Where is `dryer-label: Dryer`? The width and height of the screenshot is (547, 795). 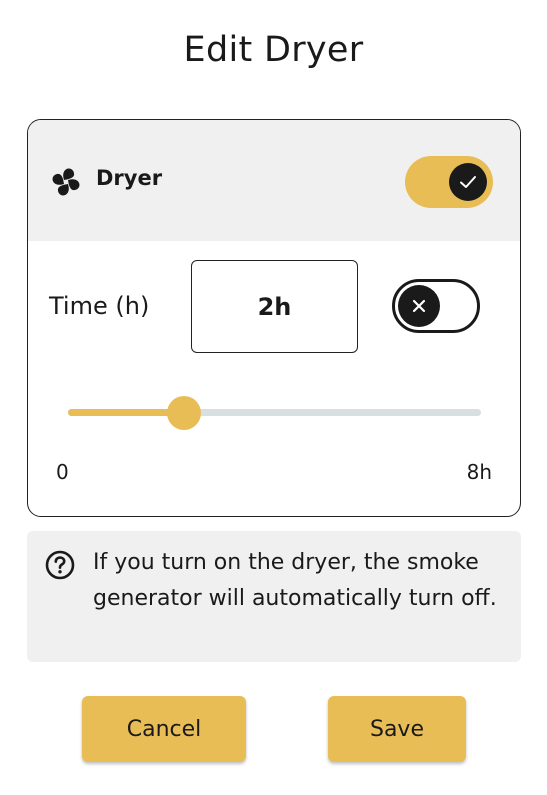
dryer-label: Dryer is located at coordinates (129, 178).